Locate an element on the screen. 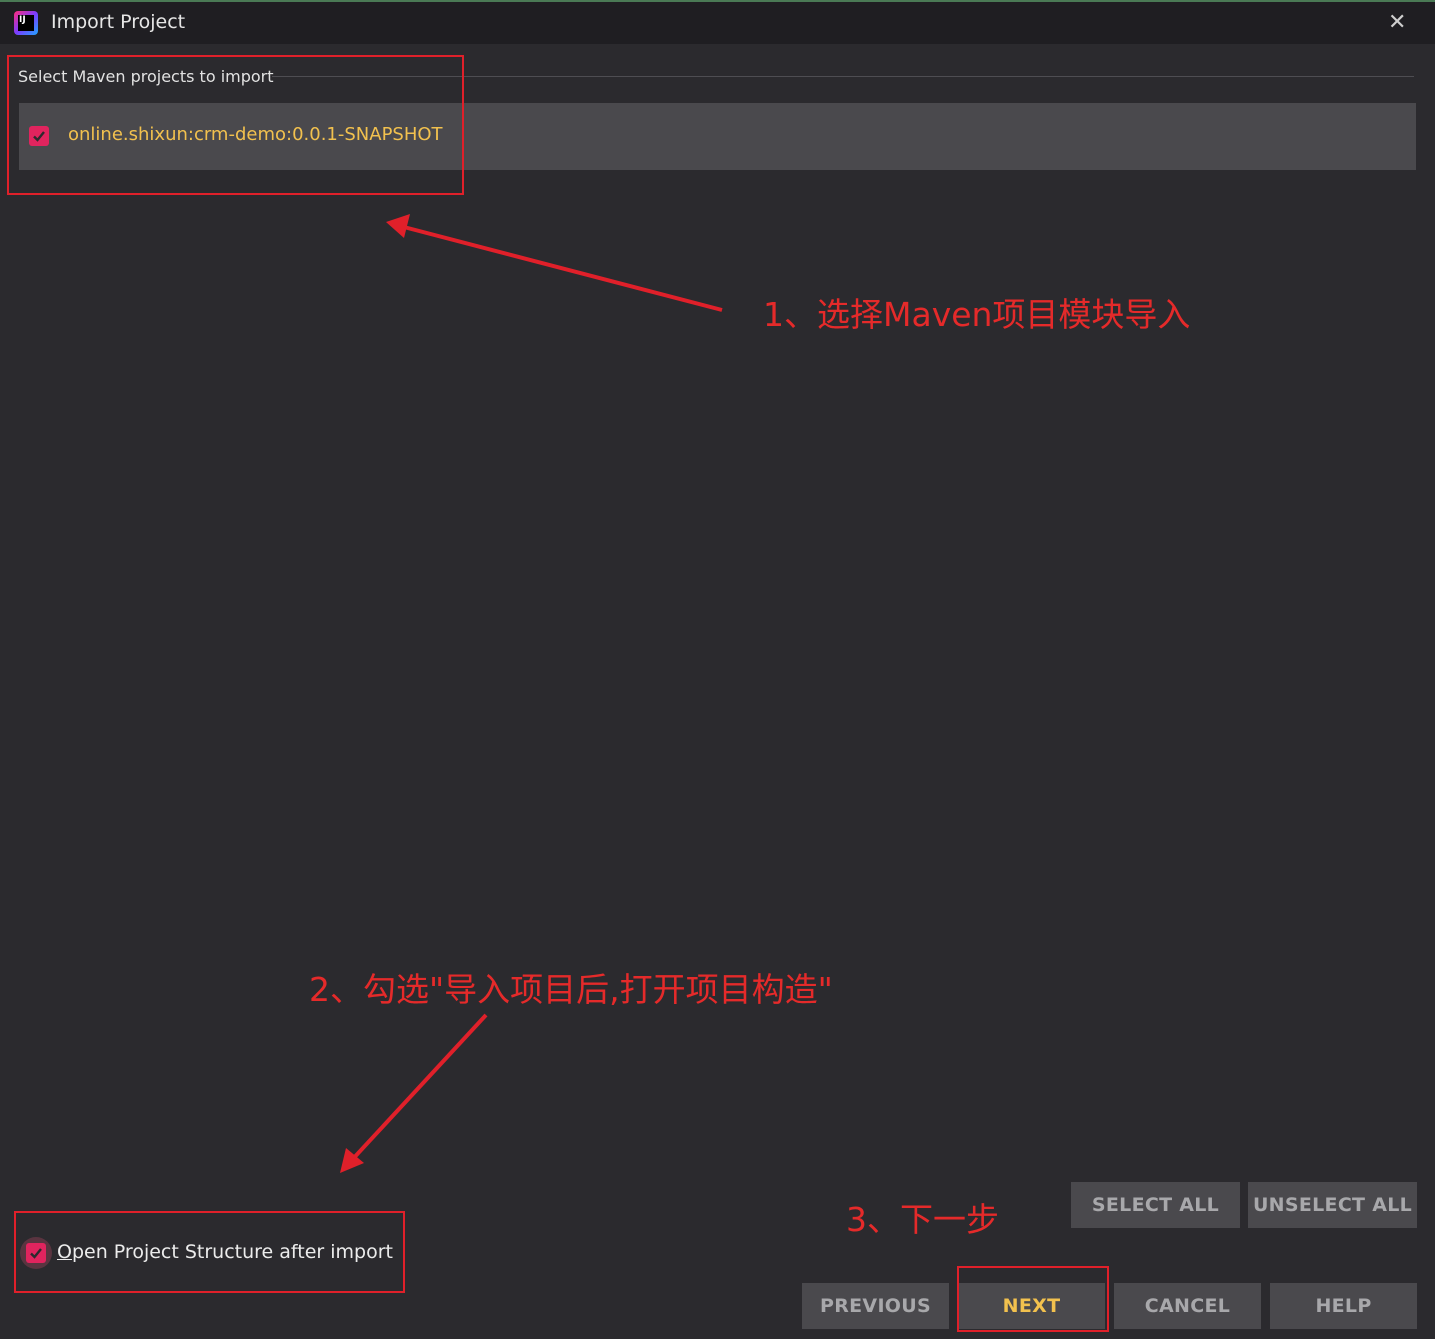 The height and width of the screenshot is (1339, 1435). annotation-step-1: 1、选择Maven项目模块导入 is located at coordinates (977, 314).